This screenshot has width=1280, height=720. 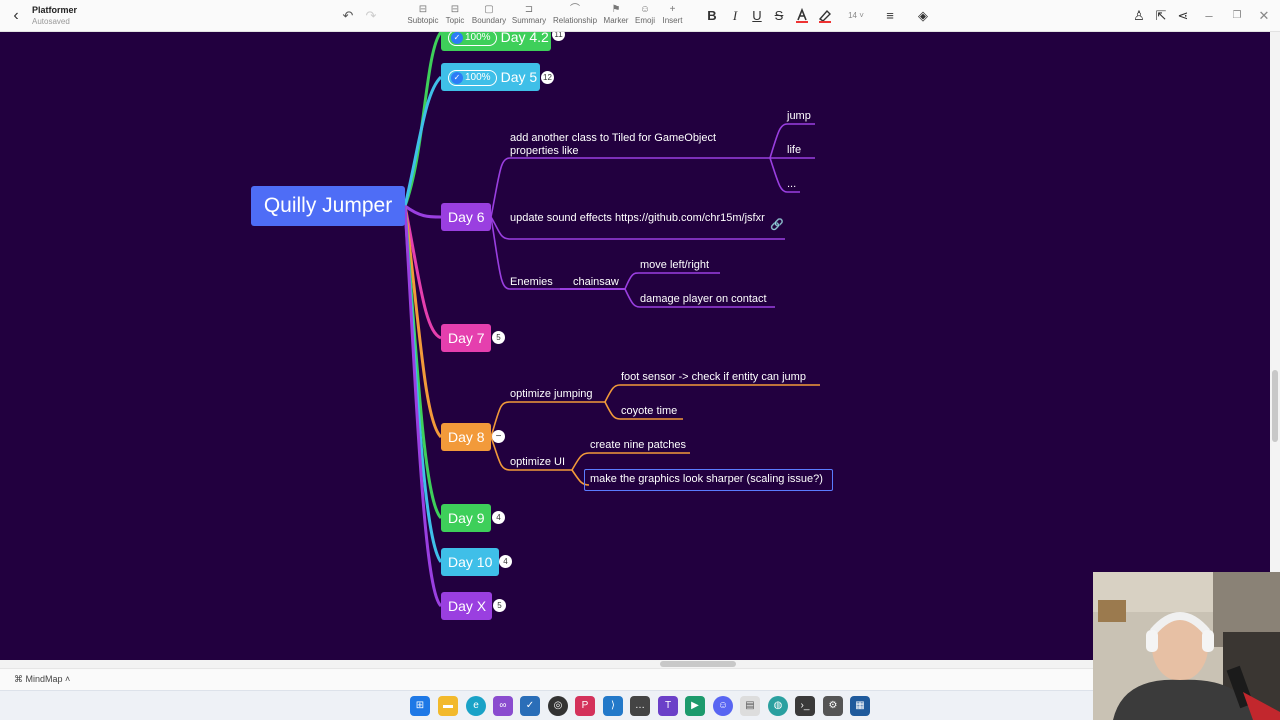 What do you see at coordinates (575, 16) in the screenshot?
I see `relationship-button: ⌒ Relationship` at bounding box center [575, 16].